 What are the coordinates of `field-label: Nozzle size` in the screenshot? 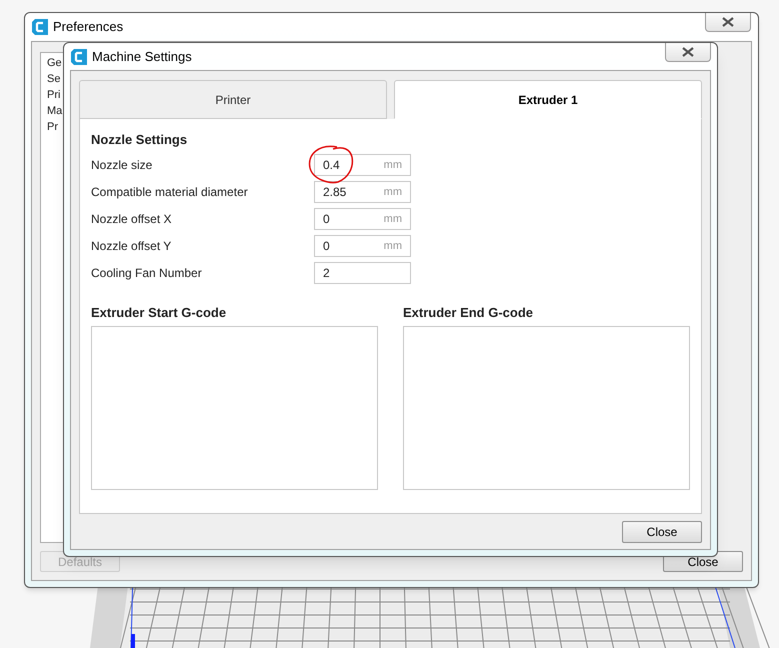 It's located at (122, 165).